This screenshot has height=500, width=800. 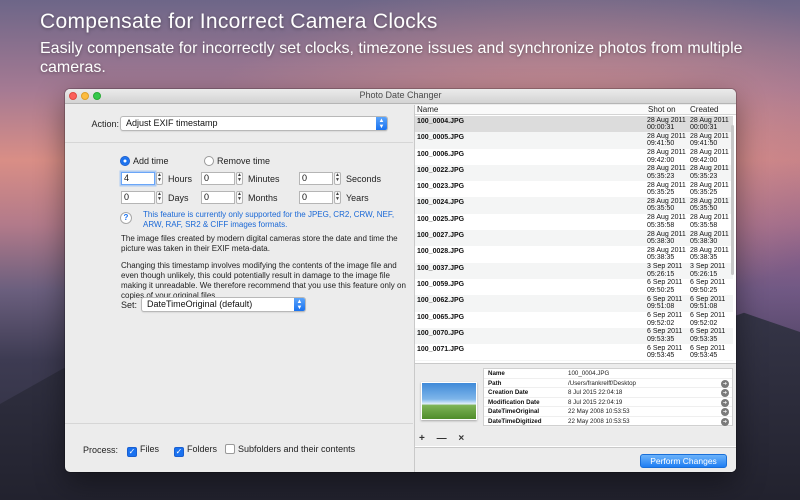 I want to click on created-time: 05:35:23, so click(x=704, y=176).